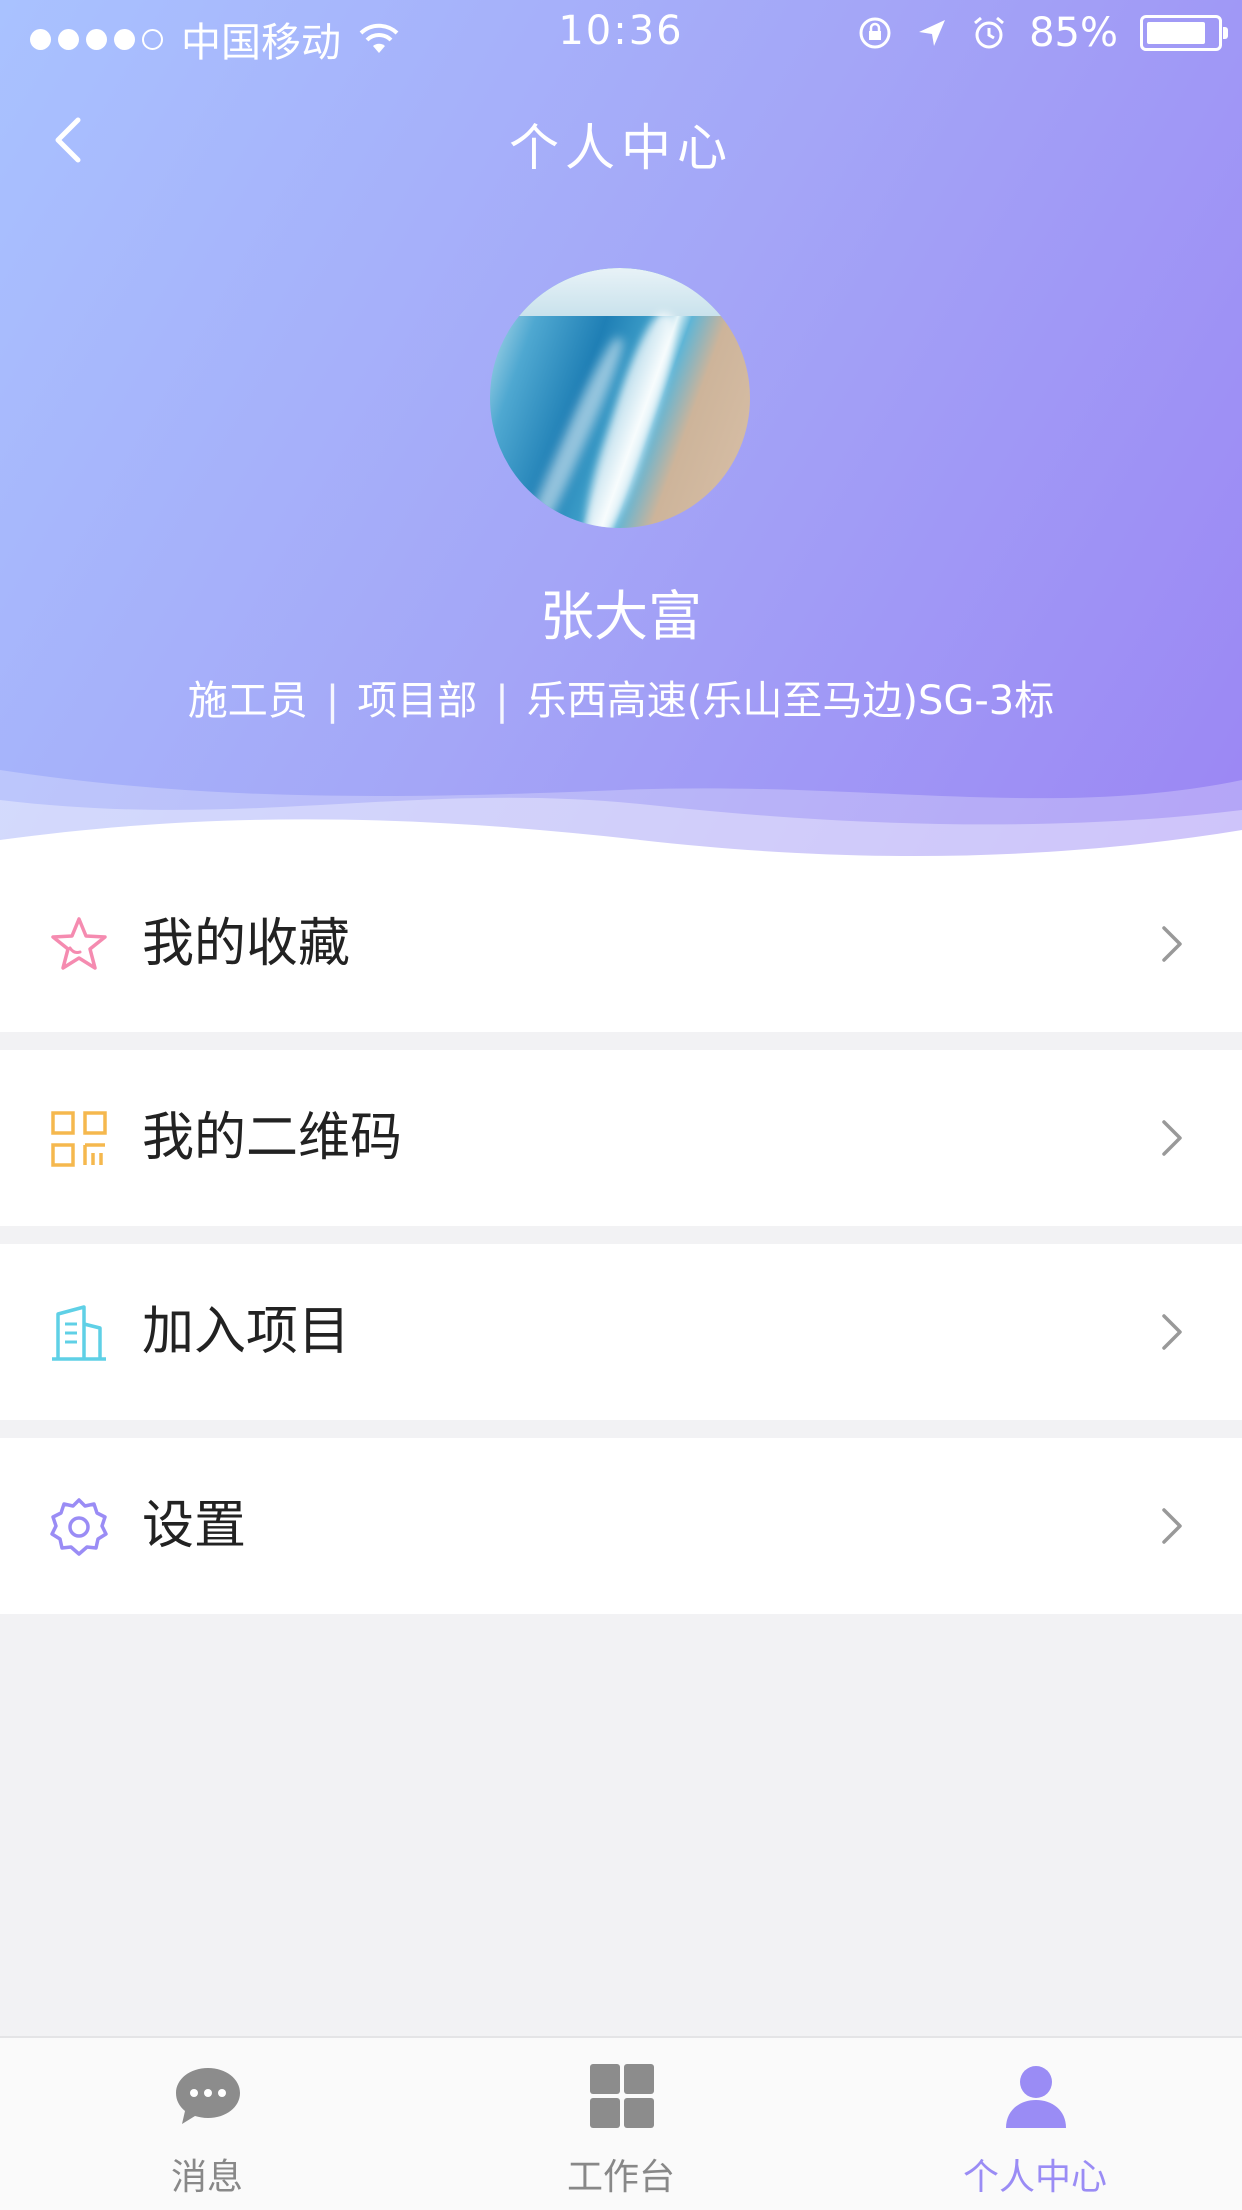 This screenshot has width=1242, height=2210. I want to click on tab-workbench: 工作台, so click(621, 2124).